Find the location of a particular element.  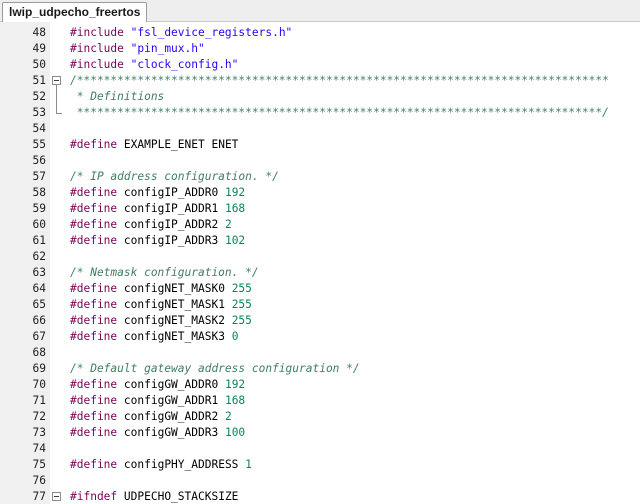

comment: * Definitions is located at coordinates (117, 96).